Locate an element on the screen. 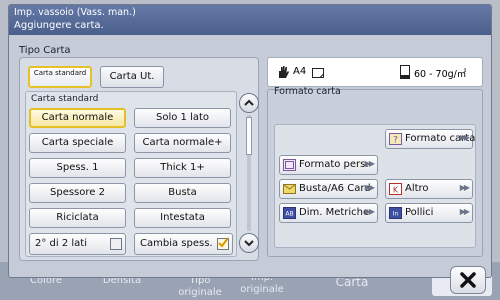 Image resolution: width=500 pixels, height=300 pixels. change-thickness-option: Cambia spess. is located at coordinates (183, 244).